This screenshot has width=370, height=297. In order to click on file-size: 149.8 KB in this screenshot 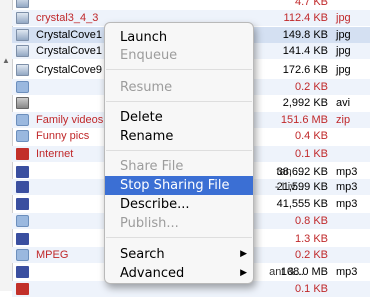, I will do `click(305, 35)`.